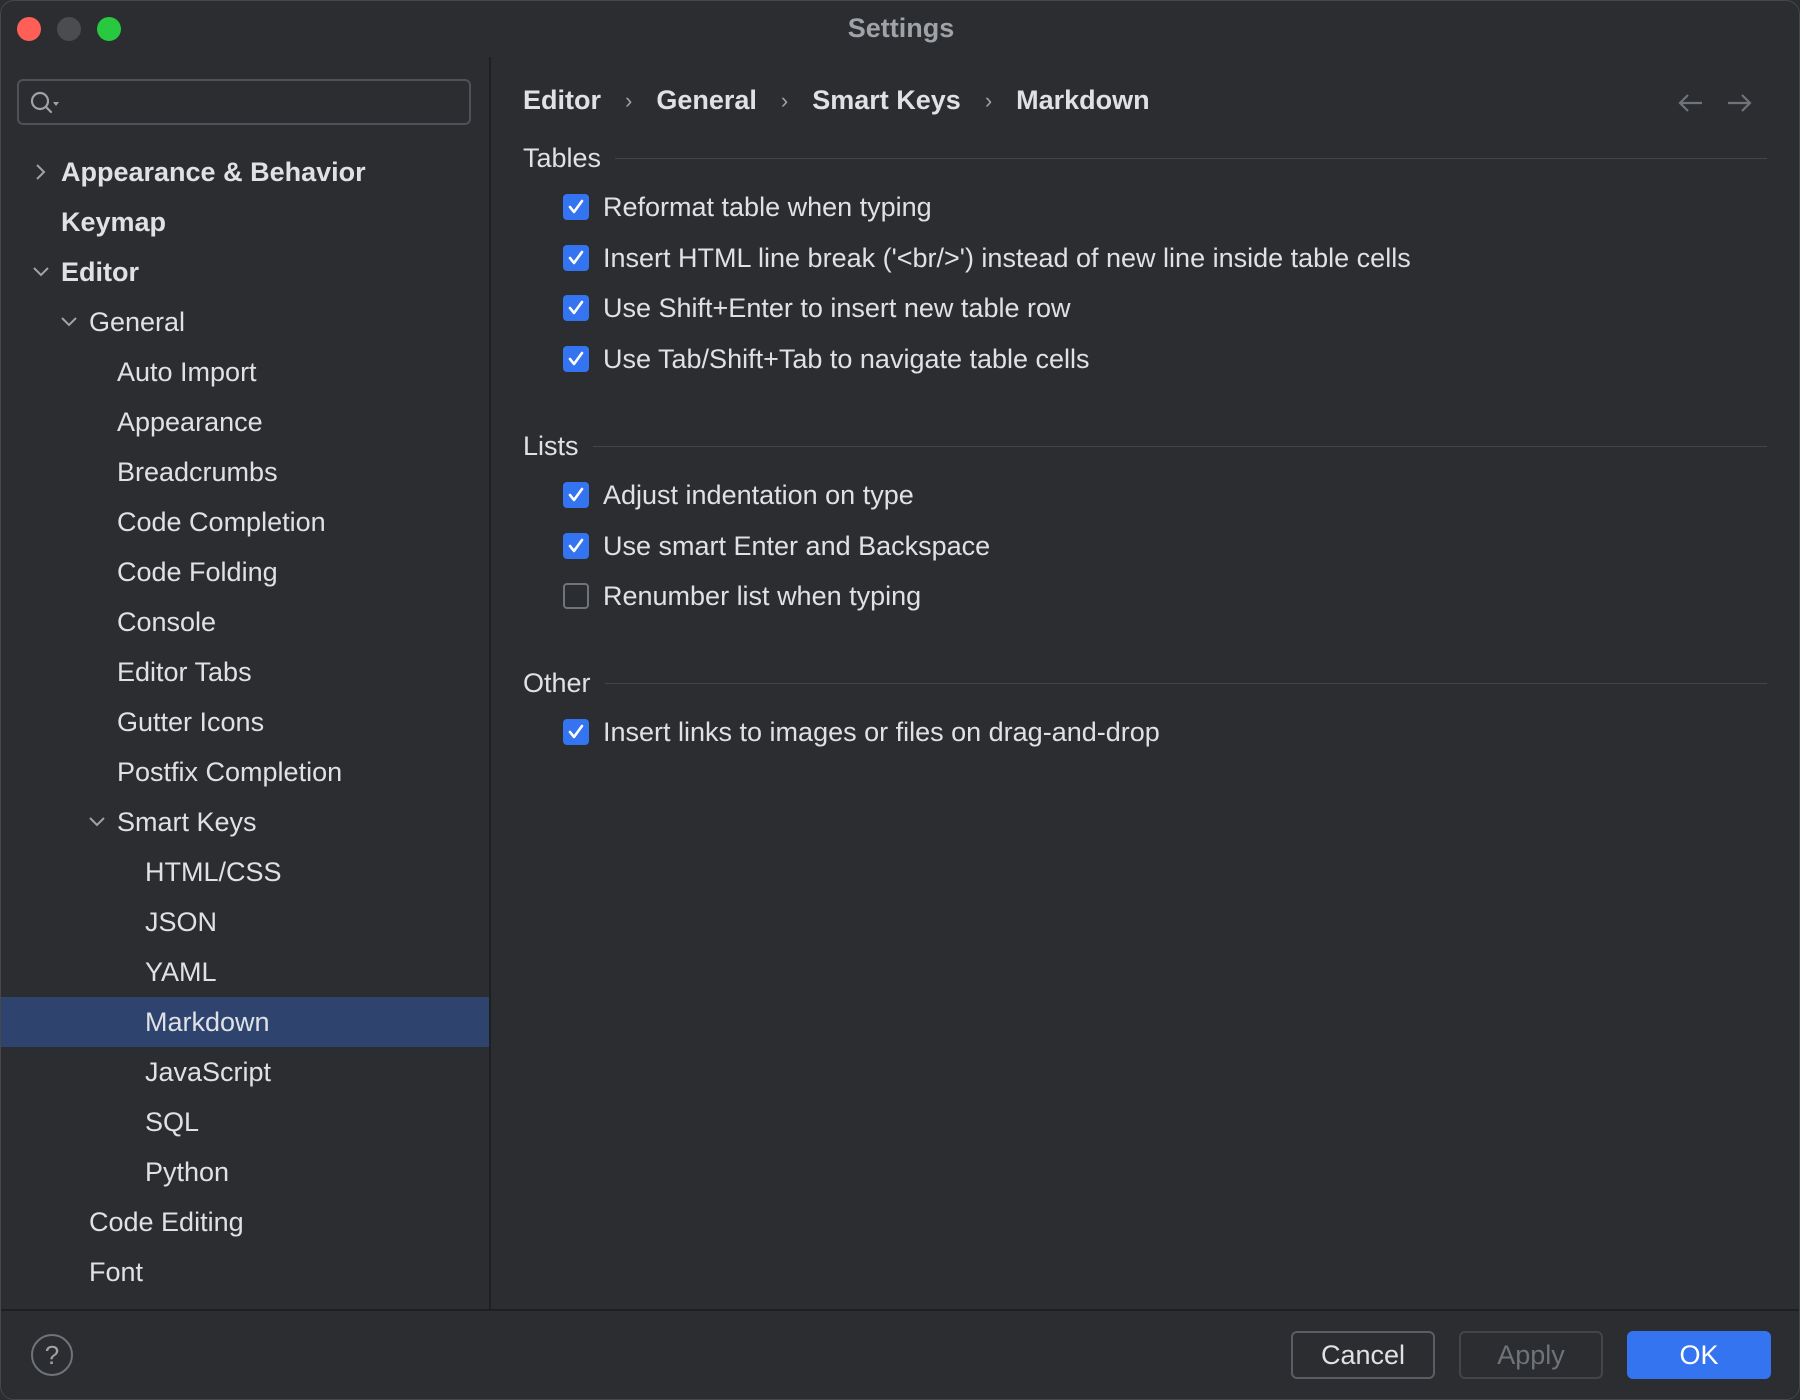 The height and width of the screenshot is (1400, 1800). Describe the element at coordinates (1715, 103) in the screenshot. I see `navigation-arrows` at that location.